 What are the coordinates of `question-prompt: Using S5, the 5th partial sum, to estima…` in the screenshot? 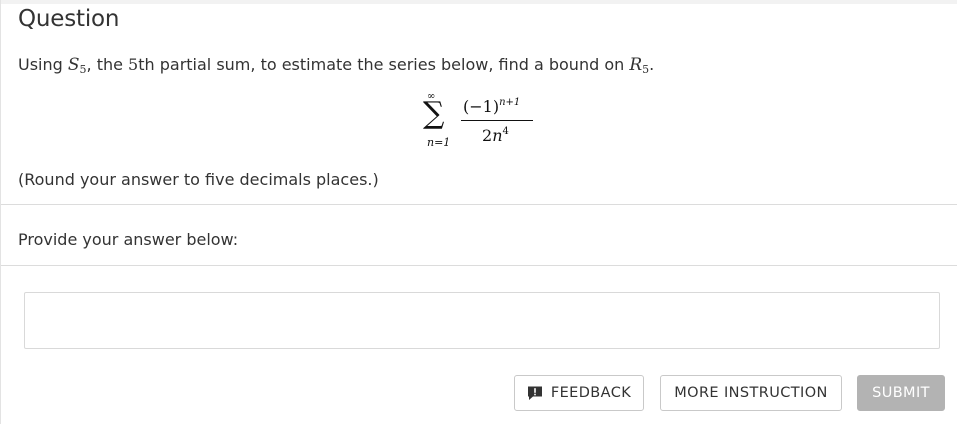 It's located at (336, 65).